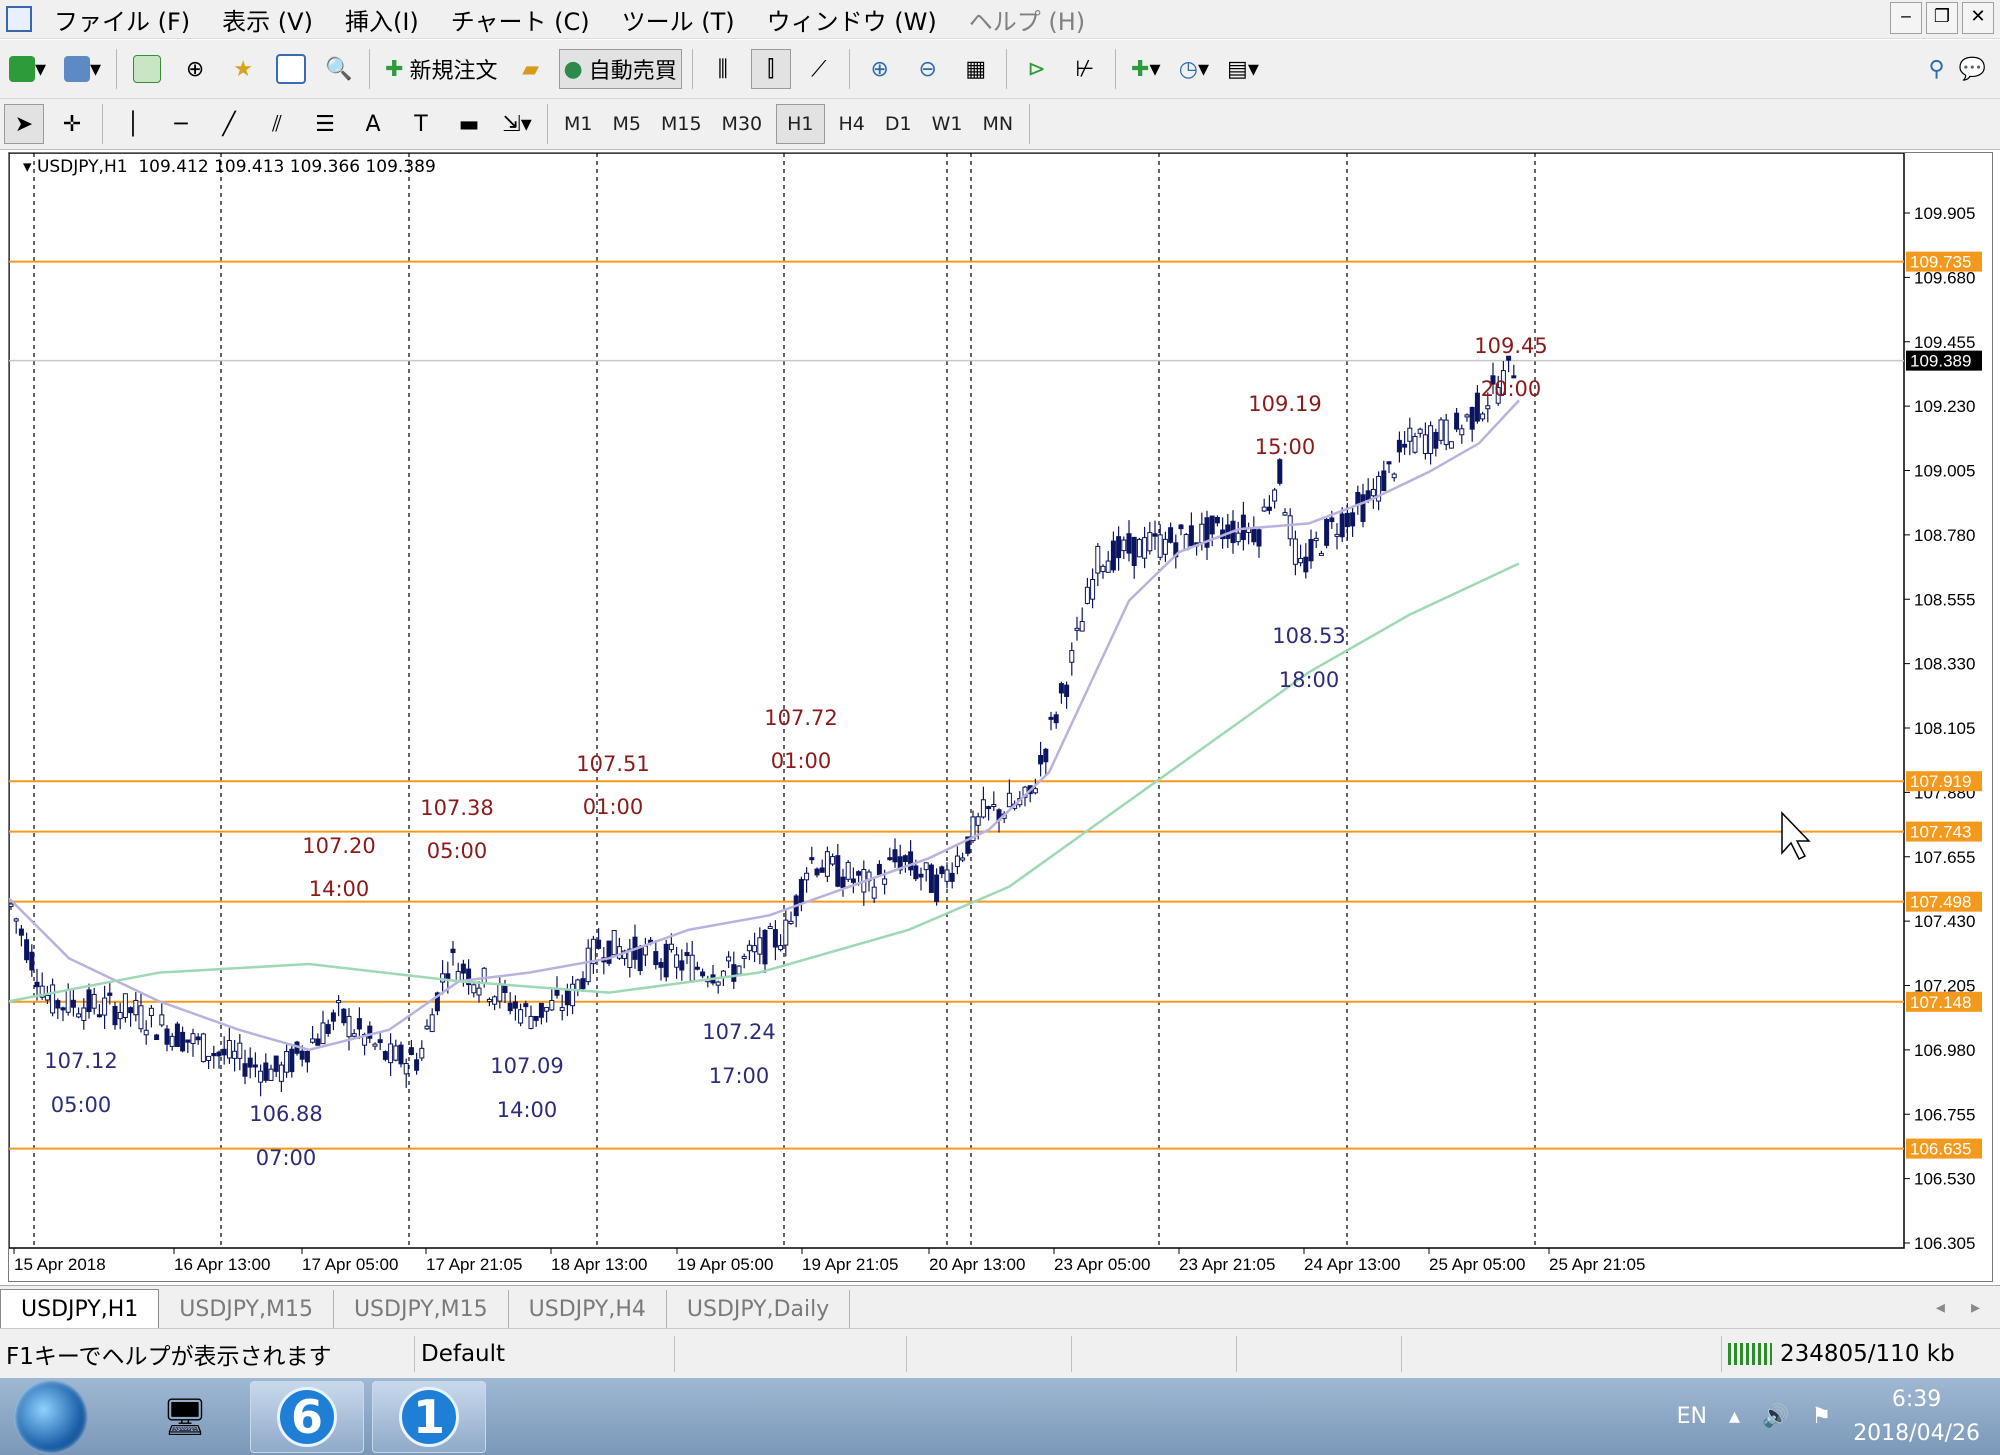 The image size is (2000, 1455). Describe the element at coordinates (421, 1309) in the screenshot. I see `tab-usdjpy-m15-2: USDJPY,M15` at that location.